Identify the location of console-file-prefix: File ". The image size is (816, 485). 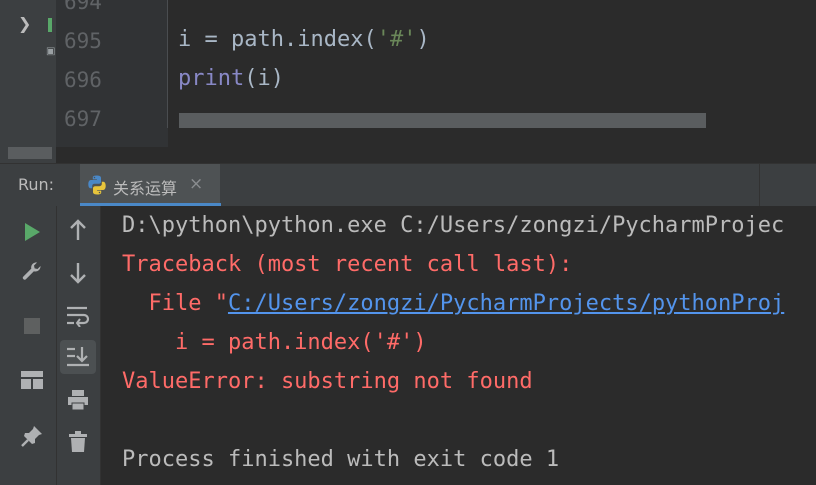
(175, 303).